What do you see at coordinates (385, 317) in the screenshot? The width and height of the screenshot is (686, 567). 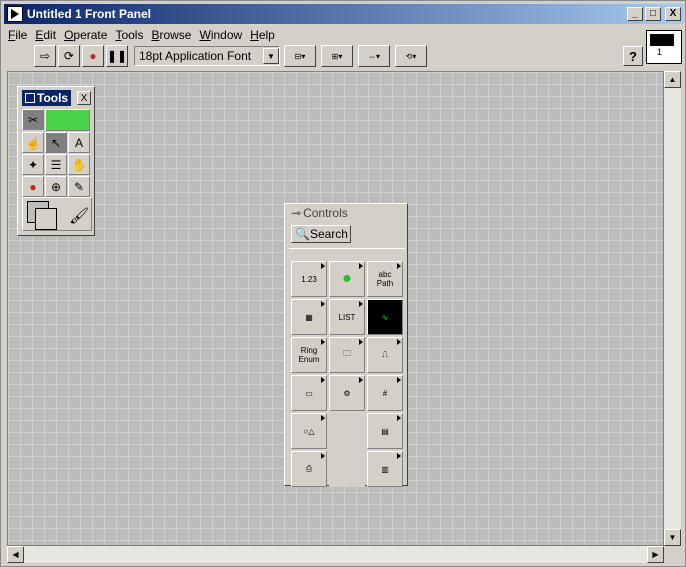 I see `graph-icon: ∿` at bounding box center [385, 317].